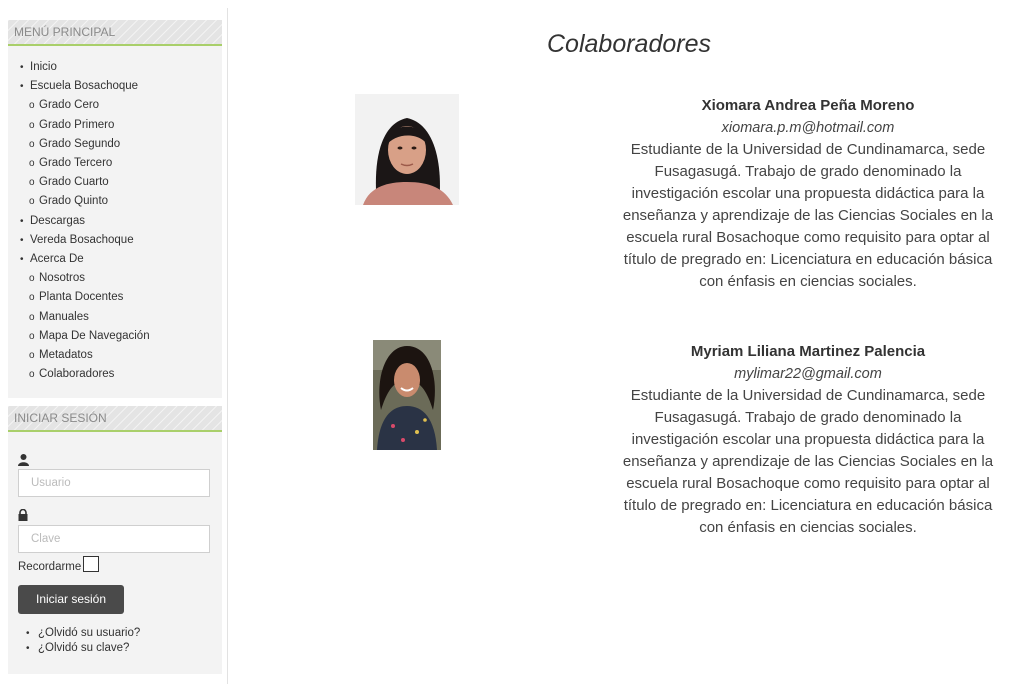  Describe the element at coordinates (71, 600) in the screenshot. I see `login-button: Iniciar sesión` at that location.